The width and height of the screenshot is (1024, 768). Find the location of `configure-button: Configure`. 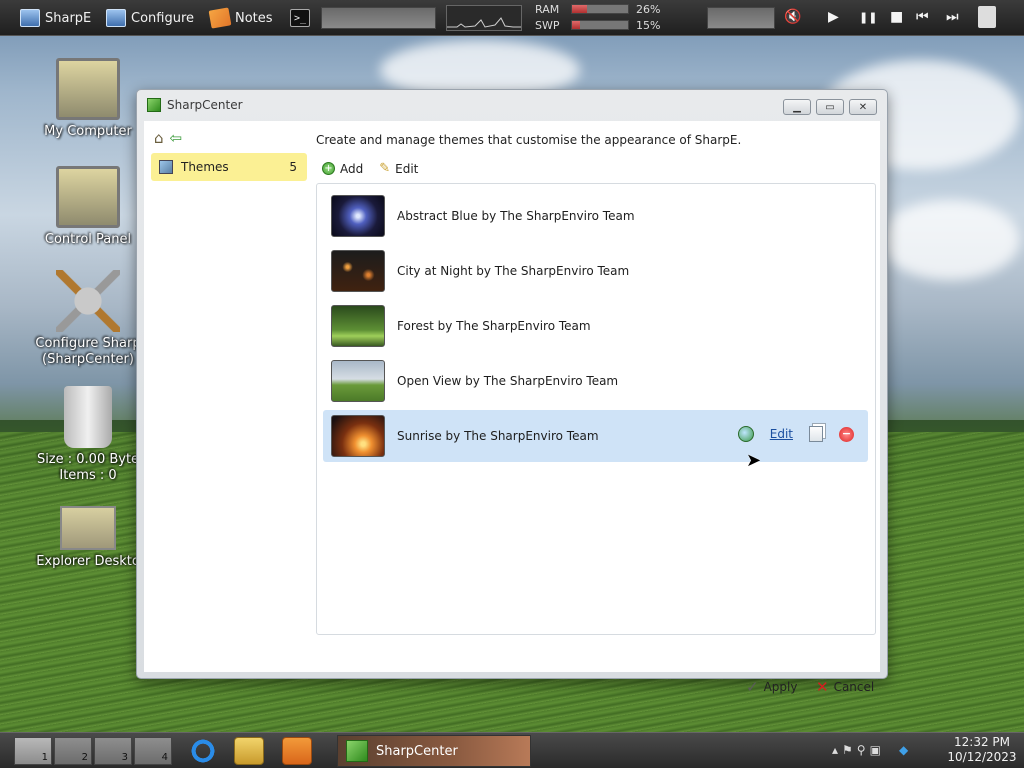

configure-button: Configure is located at coordinates (150, 18).